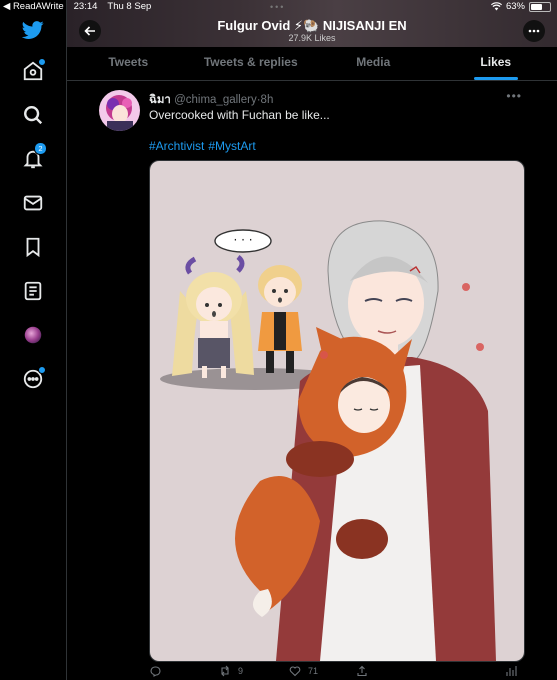 Image resolution: width=557 pixels, height=680 pixels. What do you see at coordinates (231, 671) in the screenshot?
I see `retweet-button: 9` at bounding box center [231, 671].